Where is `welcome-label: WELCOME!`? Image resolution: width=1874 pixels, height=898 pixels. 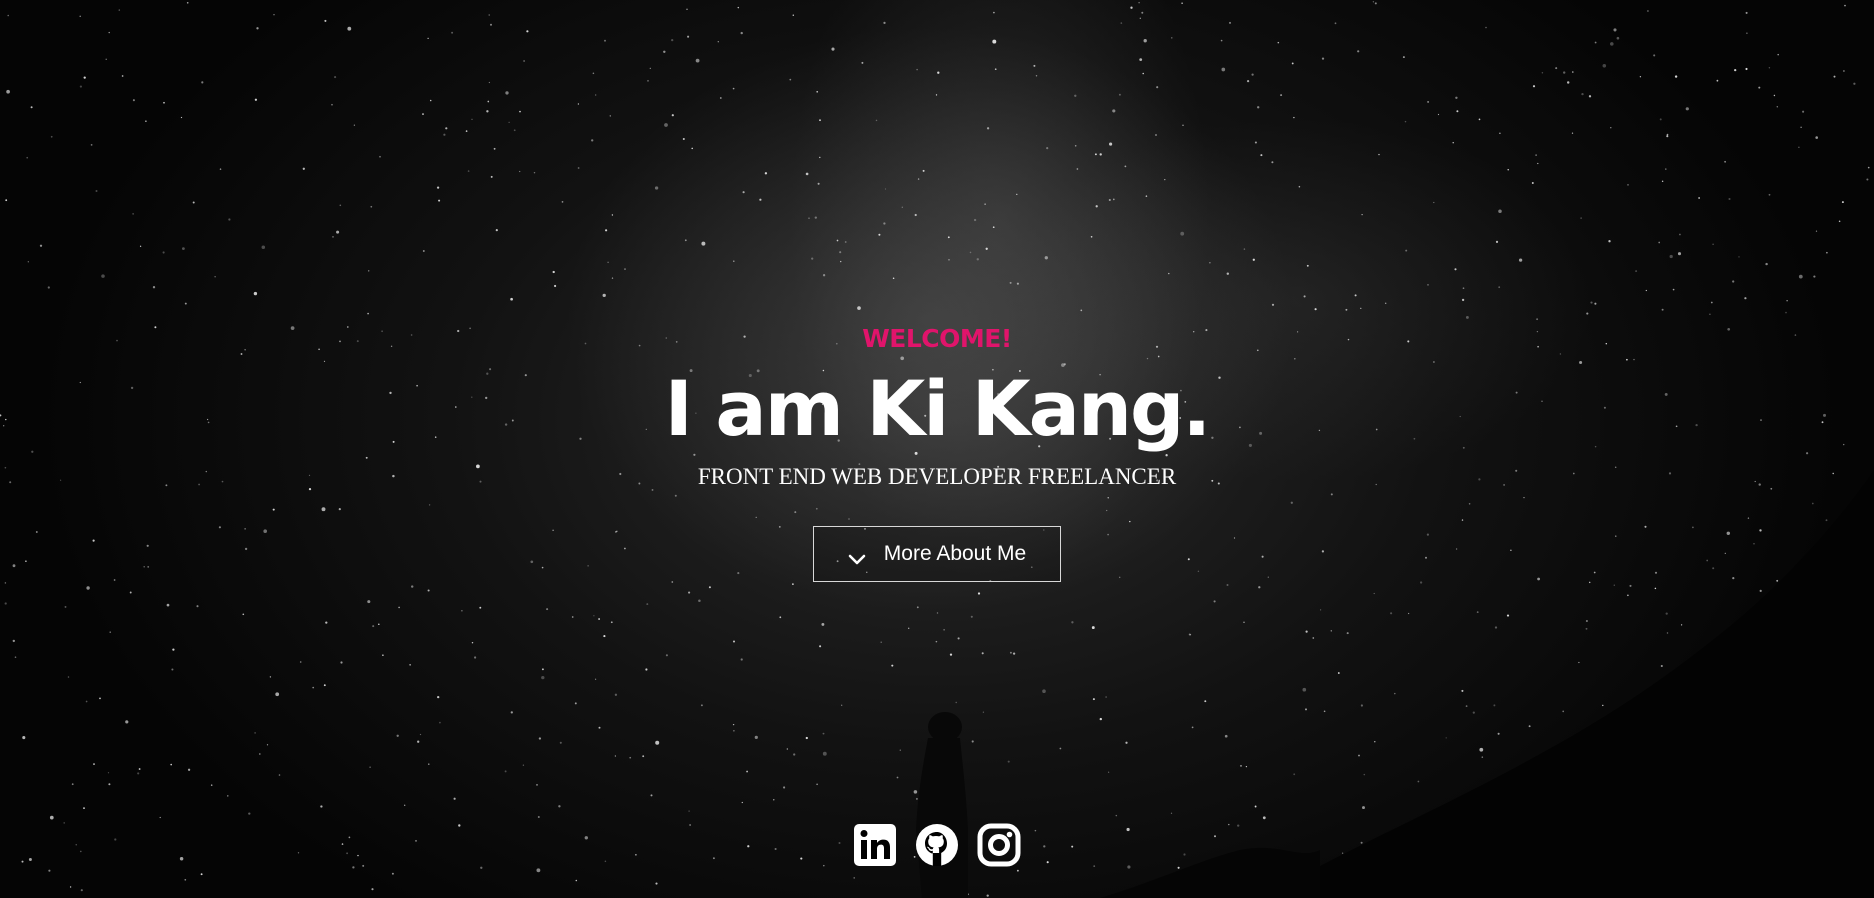
welcome-label: WELCOME! is located at coordinates (937, 338).